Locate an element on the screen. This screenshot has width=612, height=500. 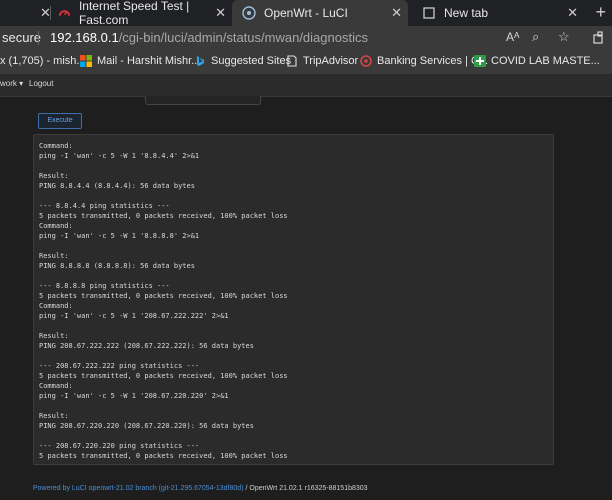
tab-title: New tab is located at coordinates (466, 13).